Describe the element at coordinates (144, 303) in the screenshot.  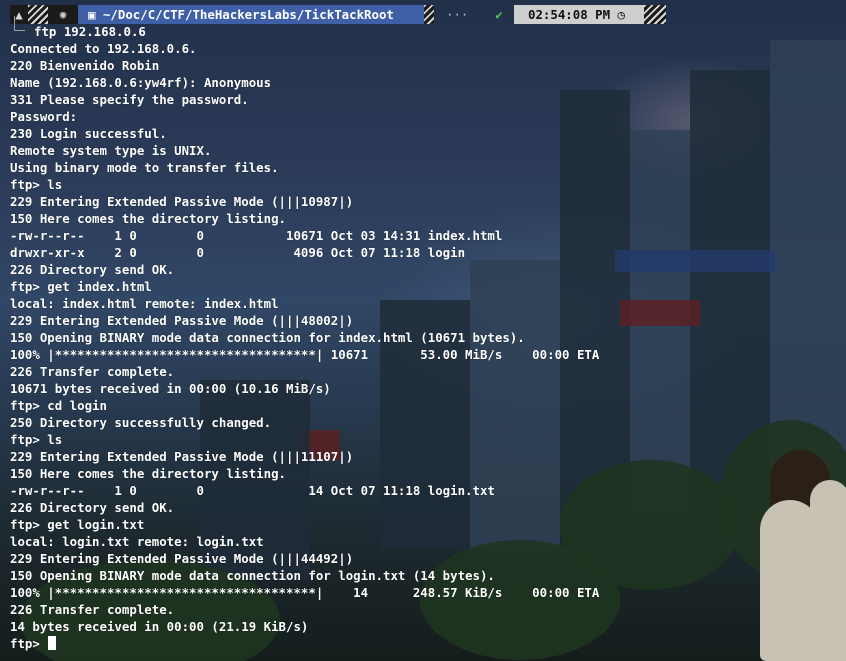
I see `terminal-line: local: index.html remote: index.html` at that location.